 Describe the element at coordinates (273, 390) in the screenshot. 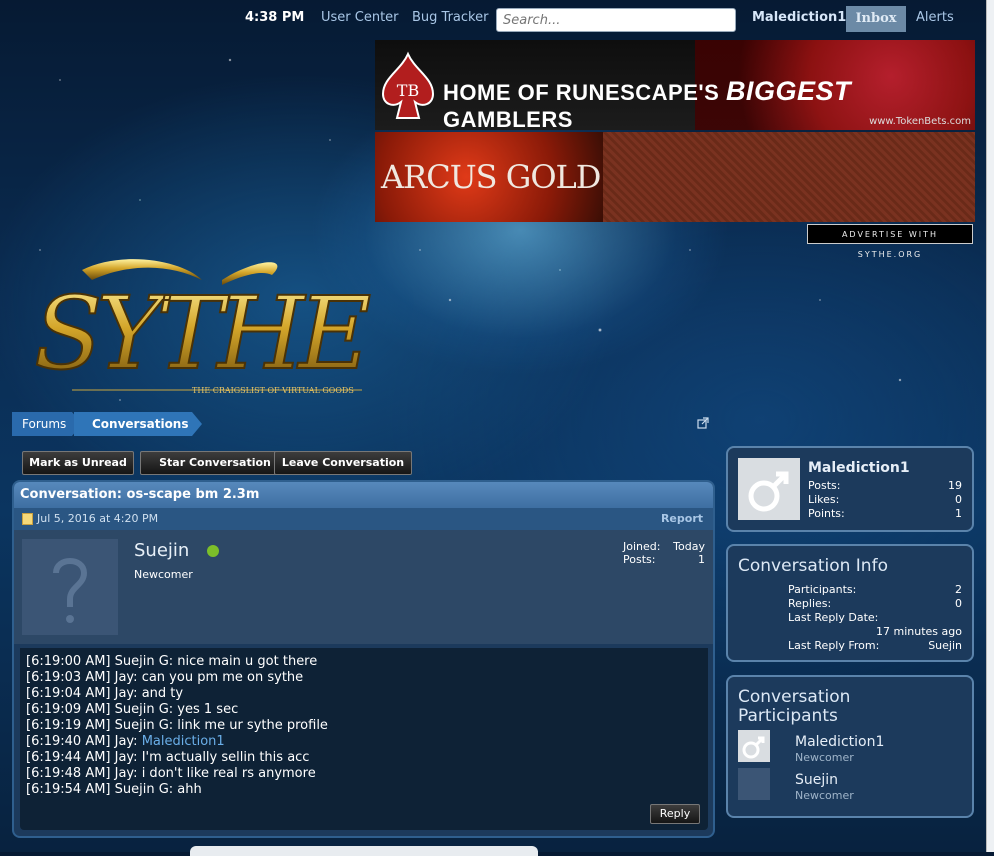

I see `svg-text:THE CRAIGSLIST OF VIRTUAL GOOD: THE CRAIGSLIST OF VIRTUAL GOODS` at that location.